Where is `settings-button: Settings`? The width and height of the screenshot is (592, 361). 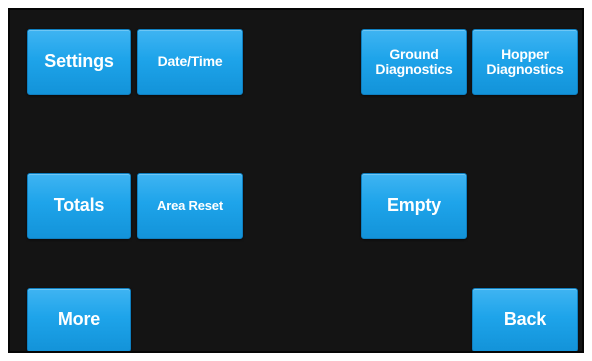 settings-button: Settings is located at coordinates (79, 62).